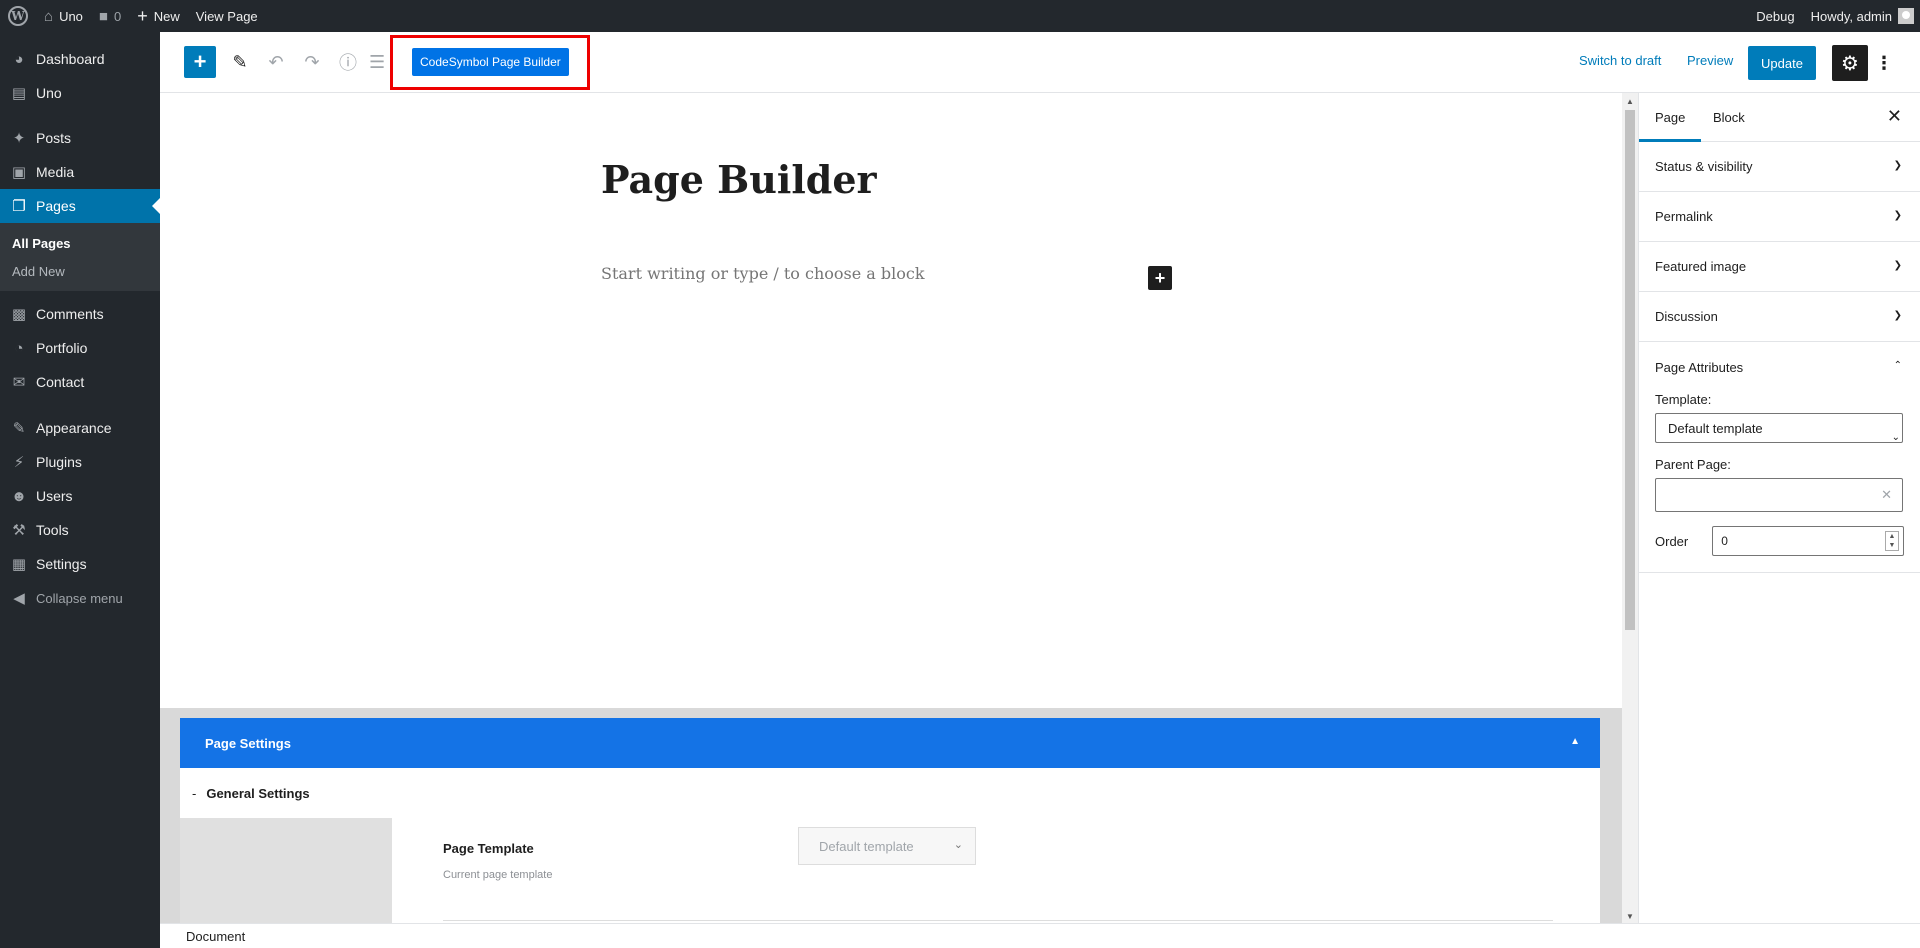 The height and width of the screenshot is (948, 1920). Describe the element at coordinates (1575, 741) in the screenshot. I see `caret-up-icon: ▲` at that location.